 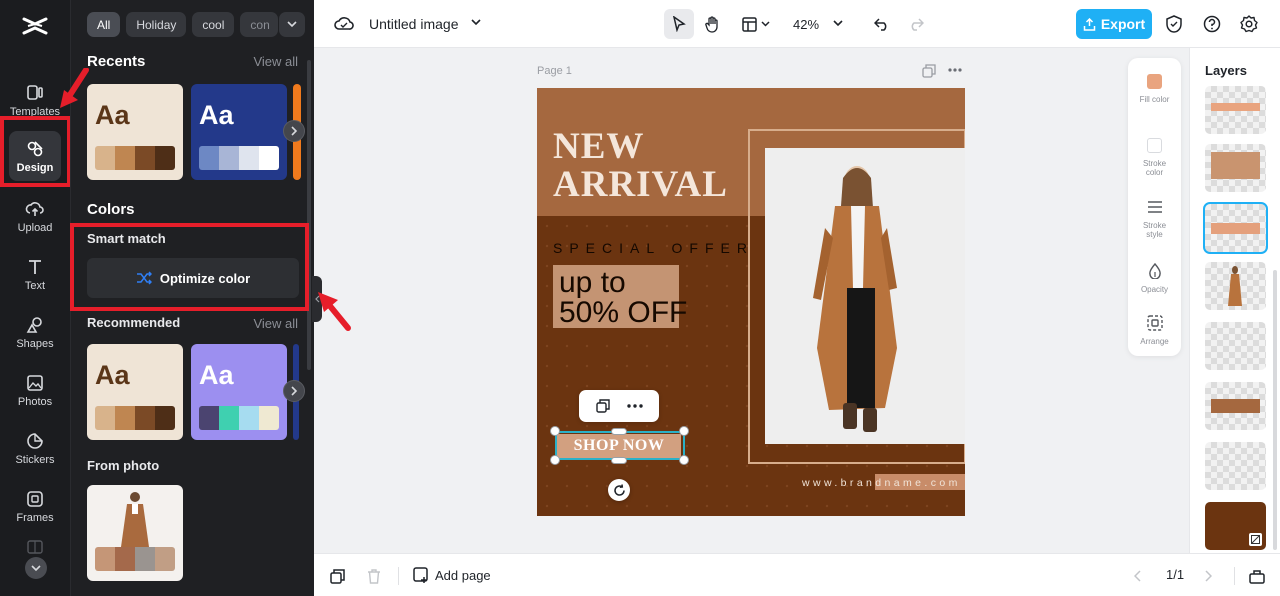 I want to click on shield-icon, so click(x=1174, y=24).